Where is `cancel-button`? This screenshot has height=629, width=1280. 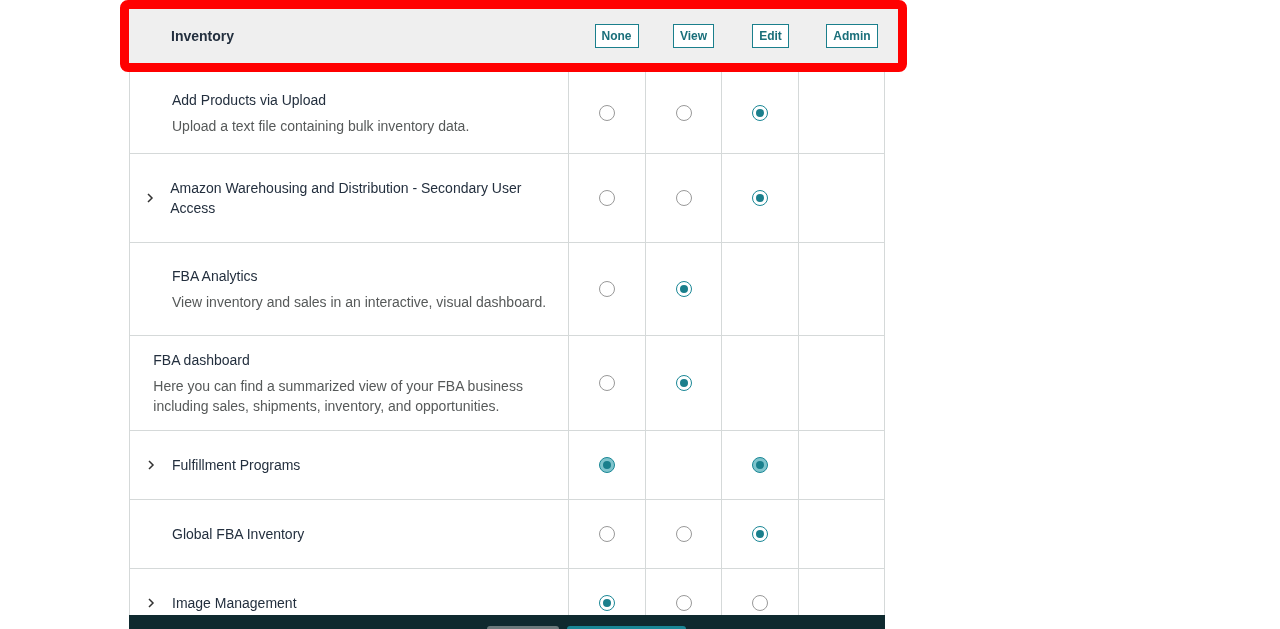 cancel-button is located at coordinates (523, 627).